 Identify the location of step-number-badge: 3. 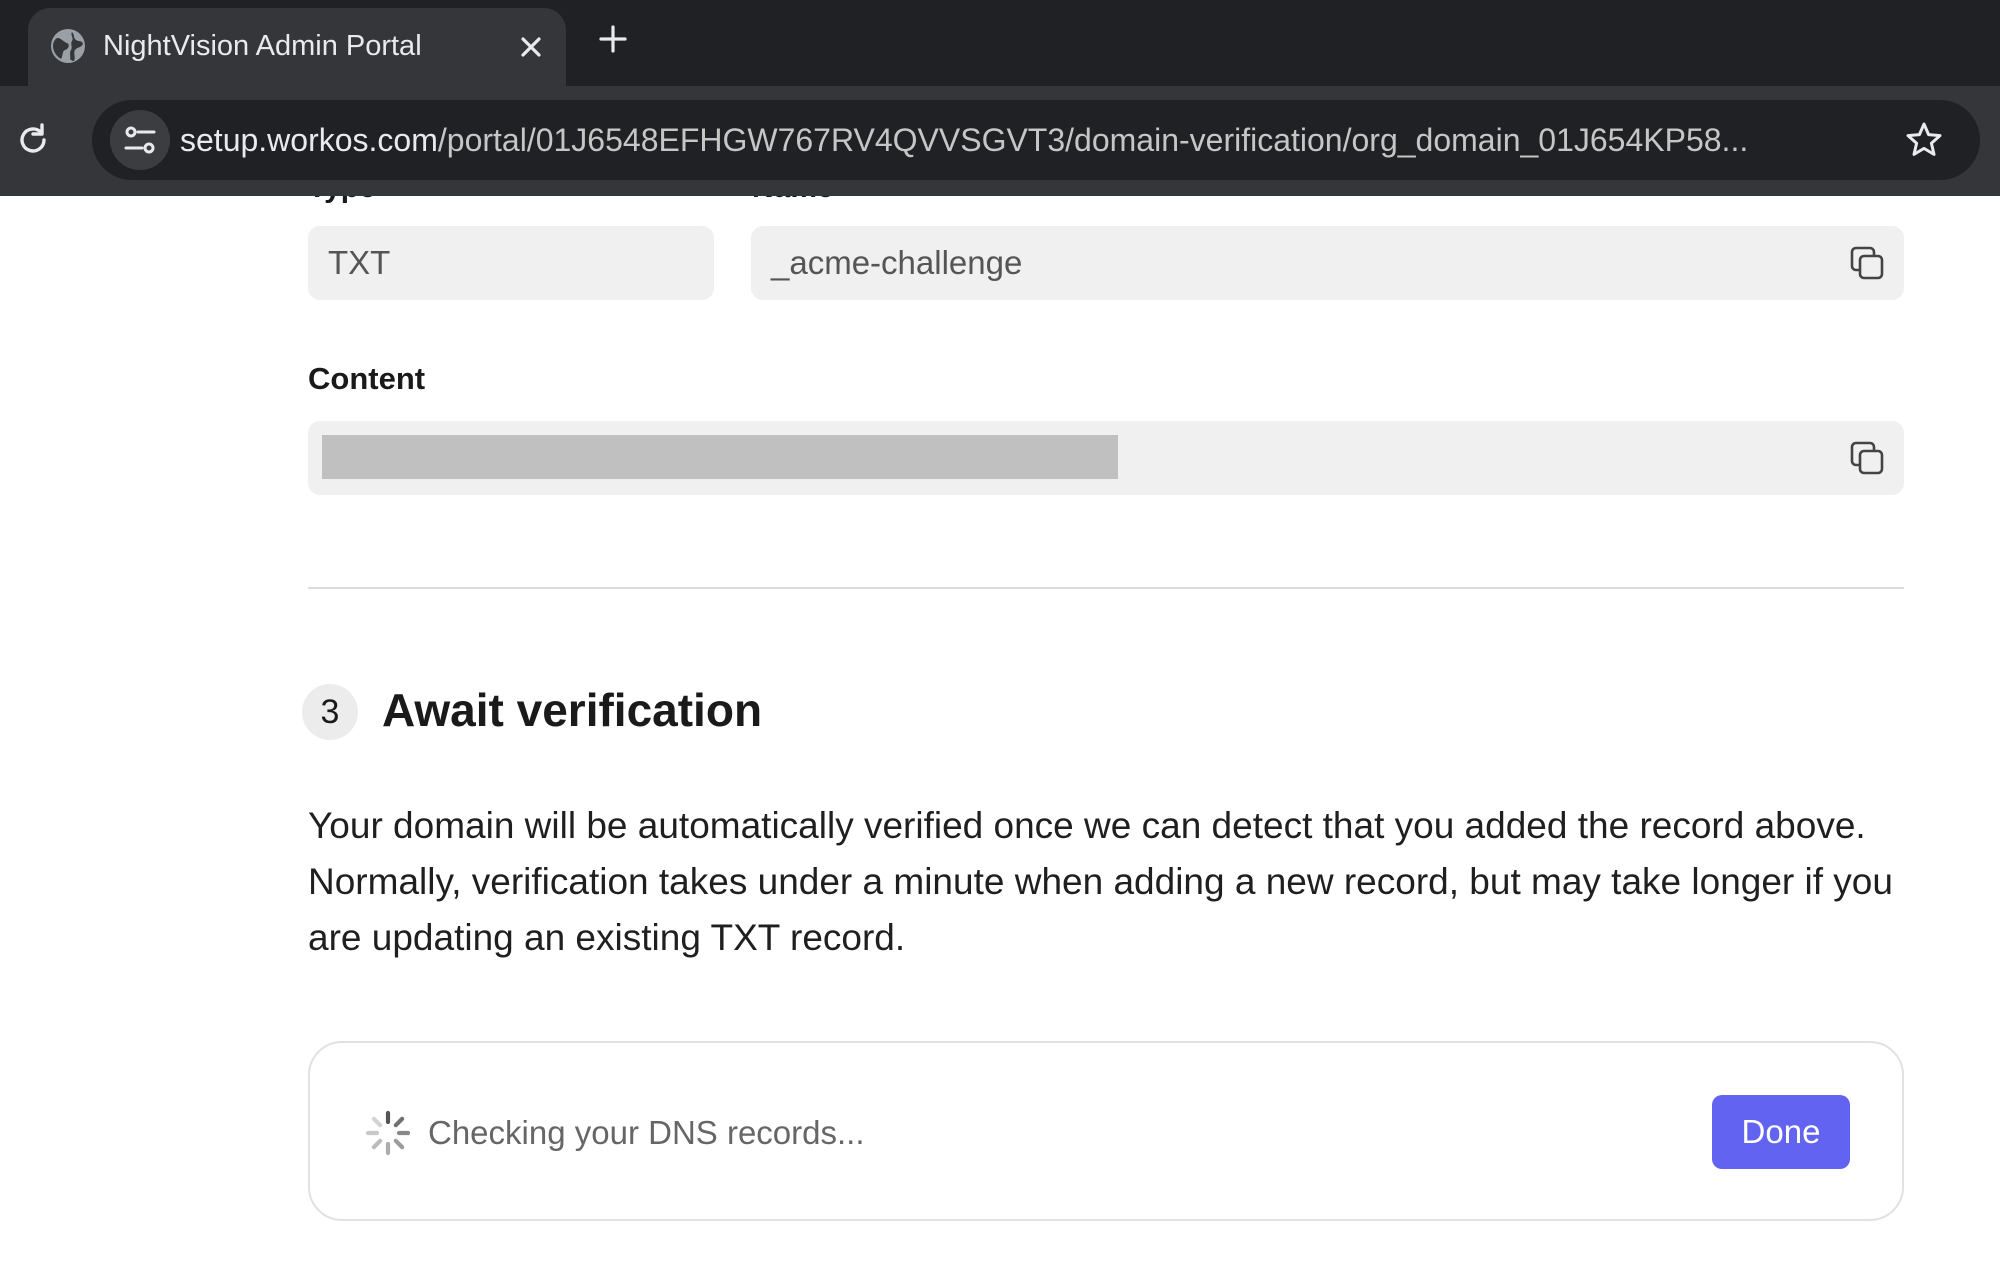
(330, 712).